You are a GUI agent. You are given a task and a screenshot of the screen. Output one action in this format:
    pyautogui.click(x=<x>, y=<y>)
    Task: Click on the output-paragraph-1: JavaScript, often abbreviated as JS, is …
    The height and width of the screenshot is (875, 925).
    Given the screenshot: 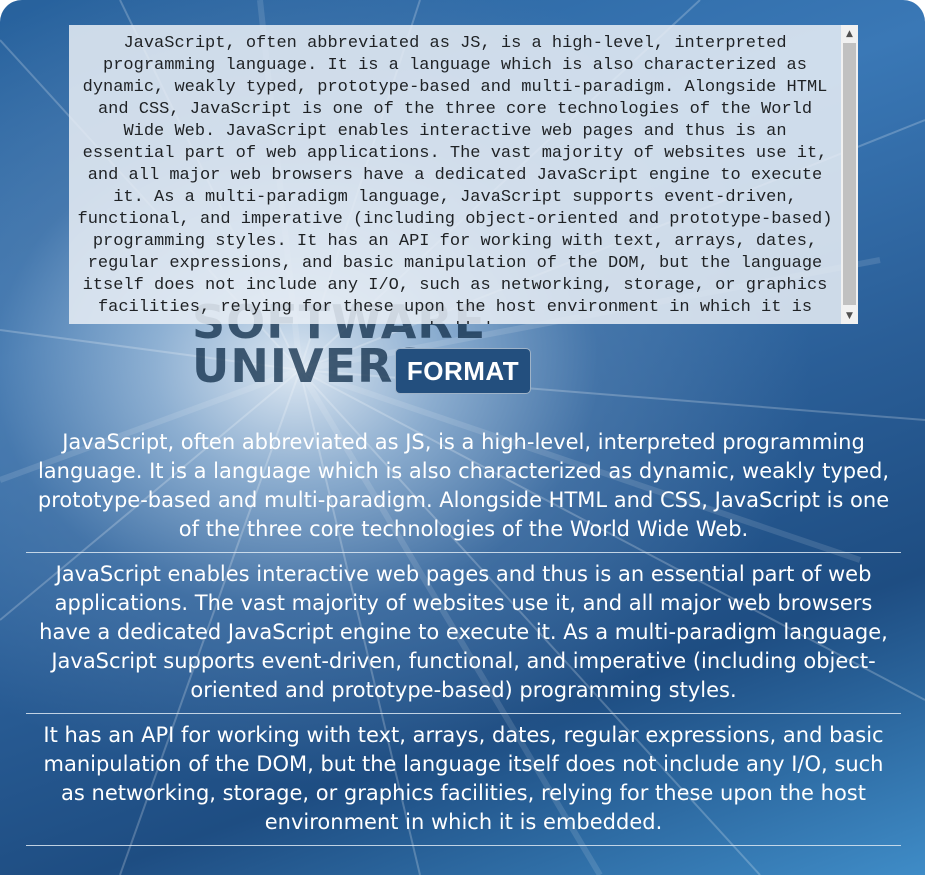 What is the action you would take?
    pyautogui.click(x=463, y=490)
    